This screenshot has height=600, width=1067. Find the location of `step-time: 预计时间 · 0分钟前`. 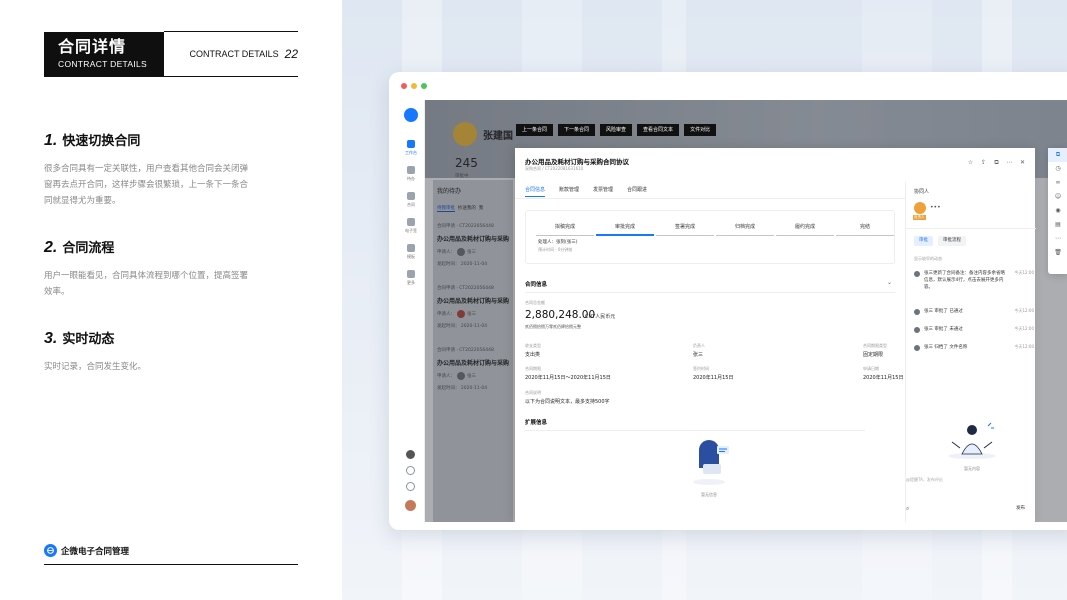

step-time: 预计时间 · 0分钟前 is located at coordinates (555, 249).